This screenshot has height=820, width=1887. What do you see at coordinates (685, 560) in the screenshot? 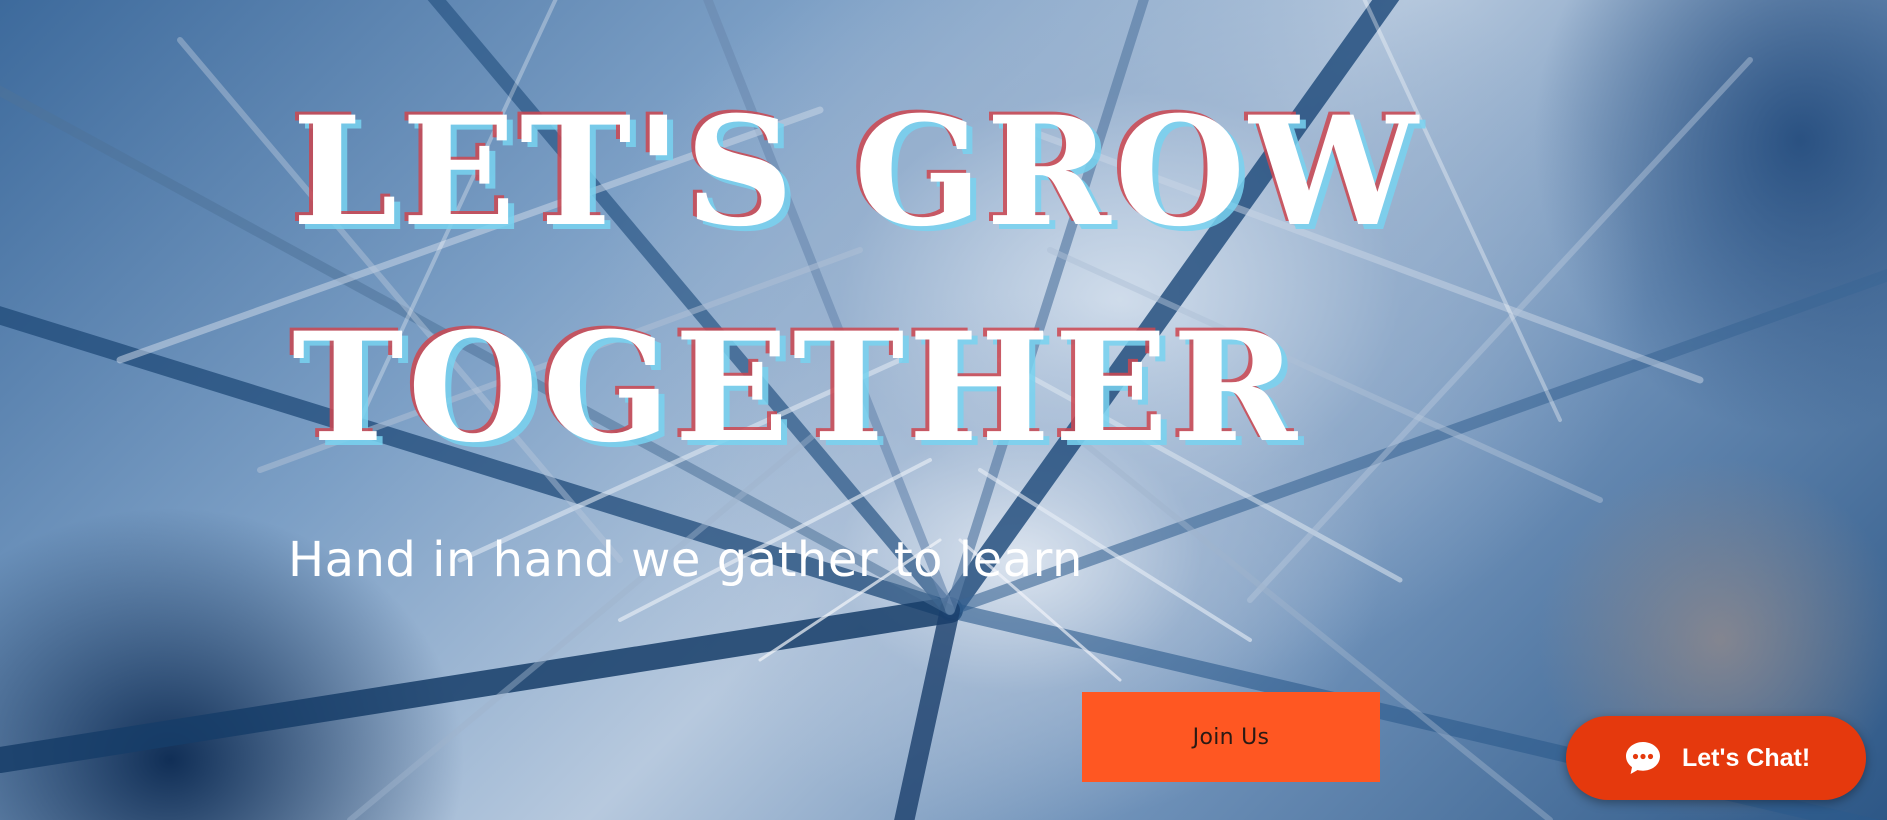
I see `hero-subheading: Hand in hand we gather to learn` at bounding box center [685, 560].